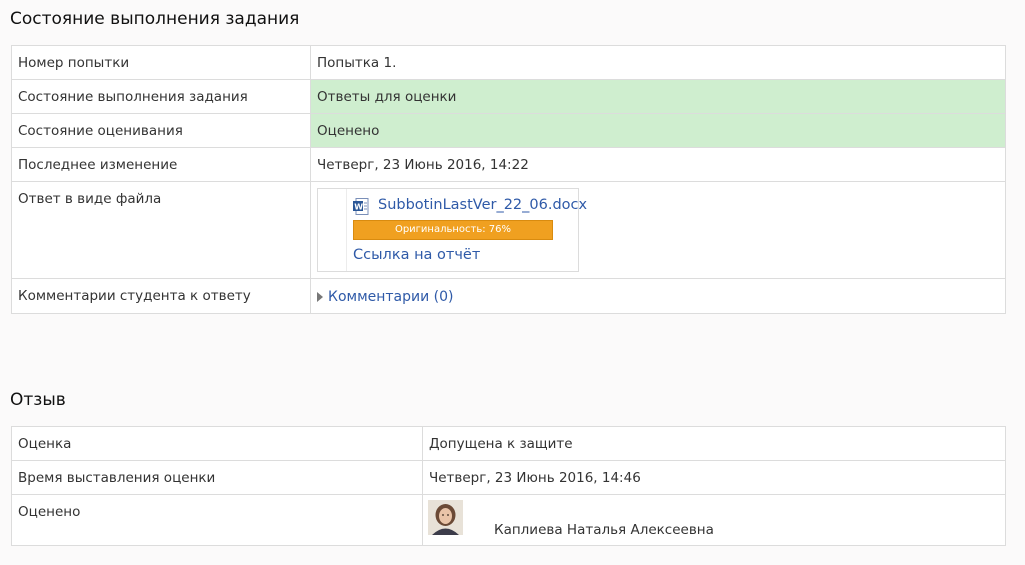  What do you see at coordinates (133, 97) in the screenshot?
I see `submission-status-label: Состояние выполнения задания` at bounding box center [133, 97].